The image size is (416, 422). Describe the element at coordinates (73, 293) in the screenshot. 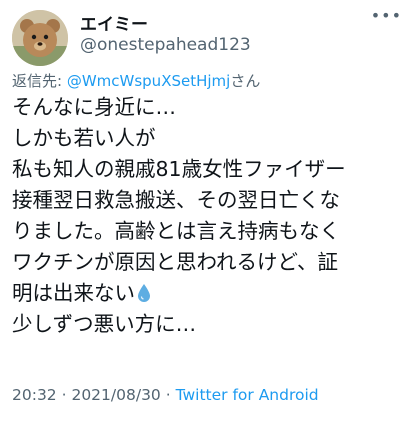

I see `tweet-line-text: 明は出来ない` at that location.